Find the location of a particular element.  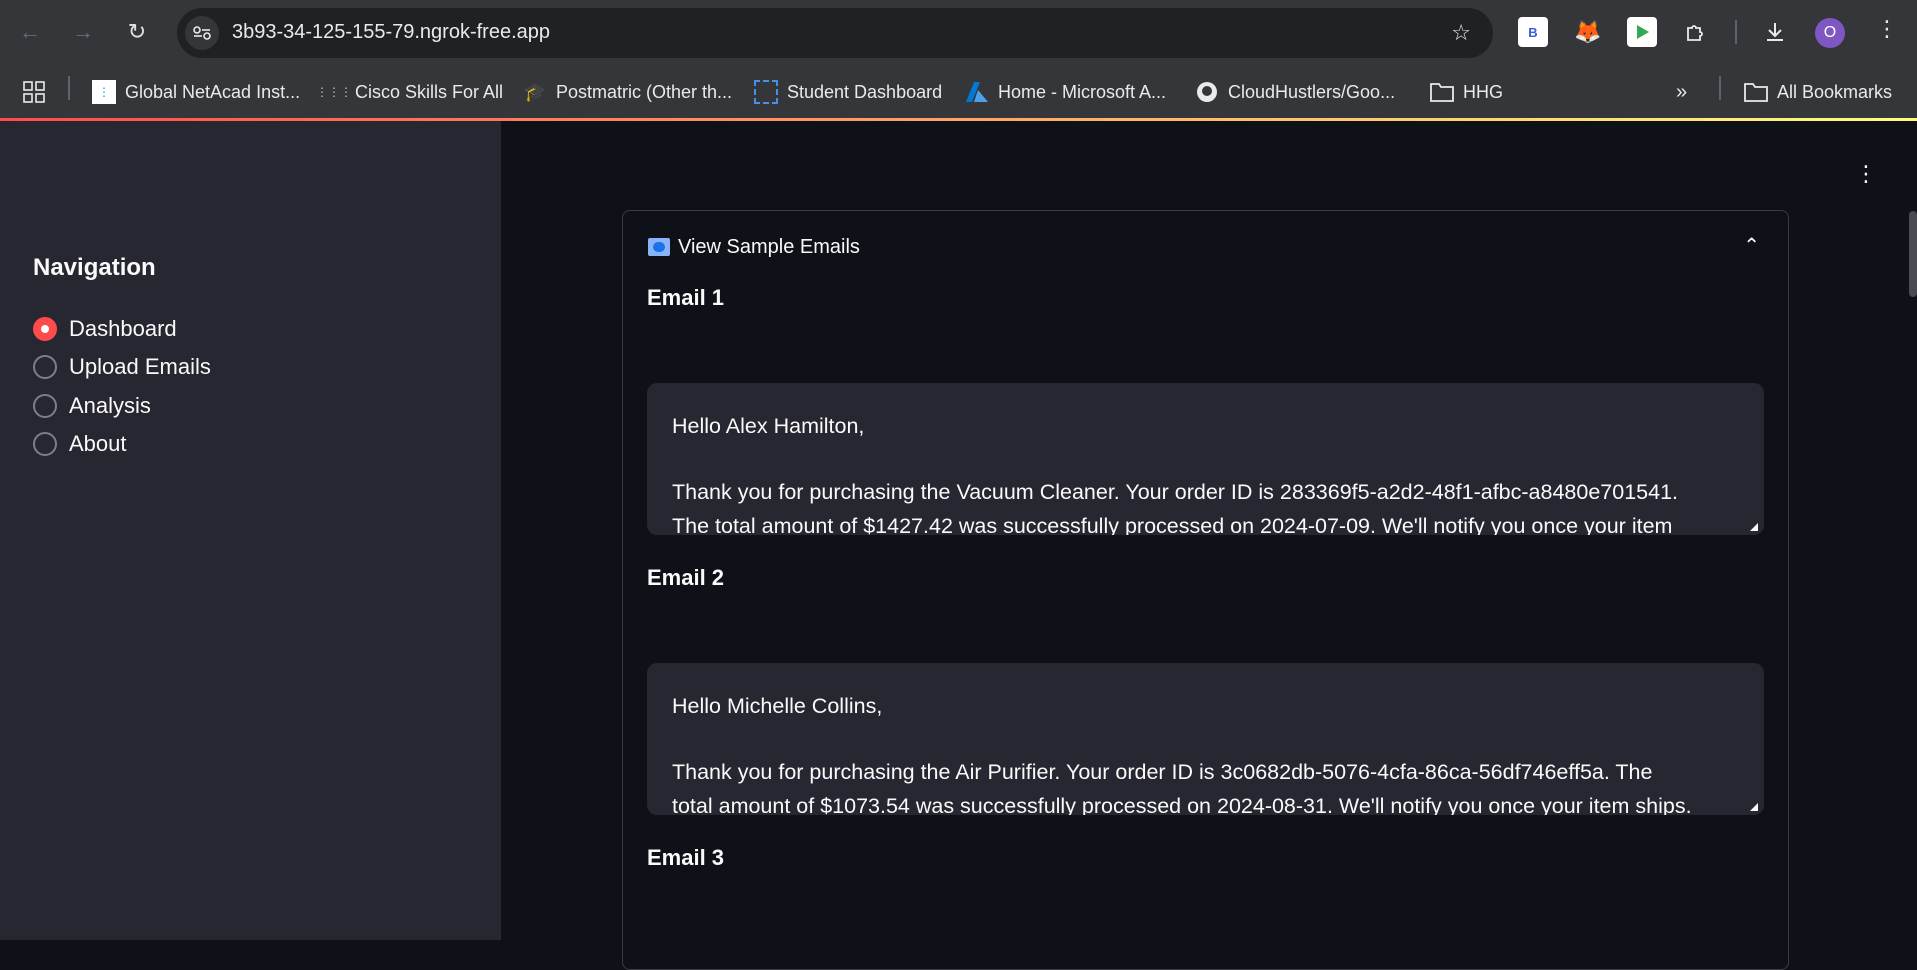

radio-about: About is located at coordinates (80, 444).